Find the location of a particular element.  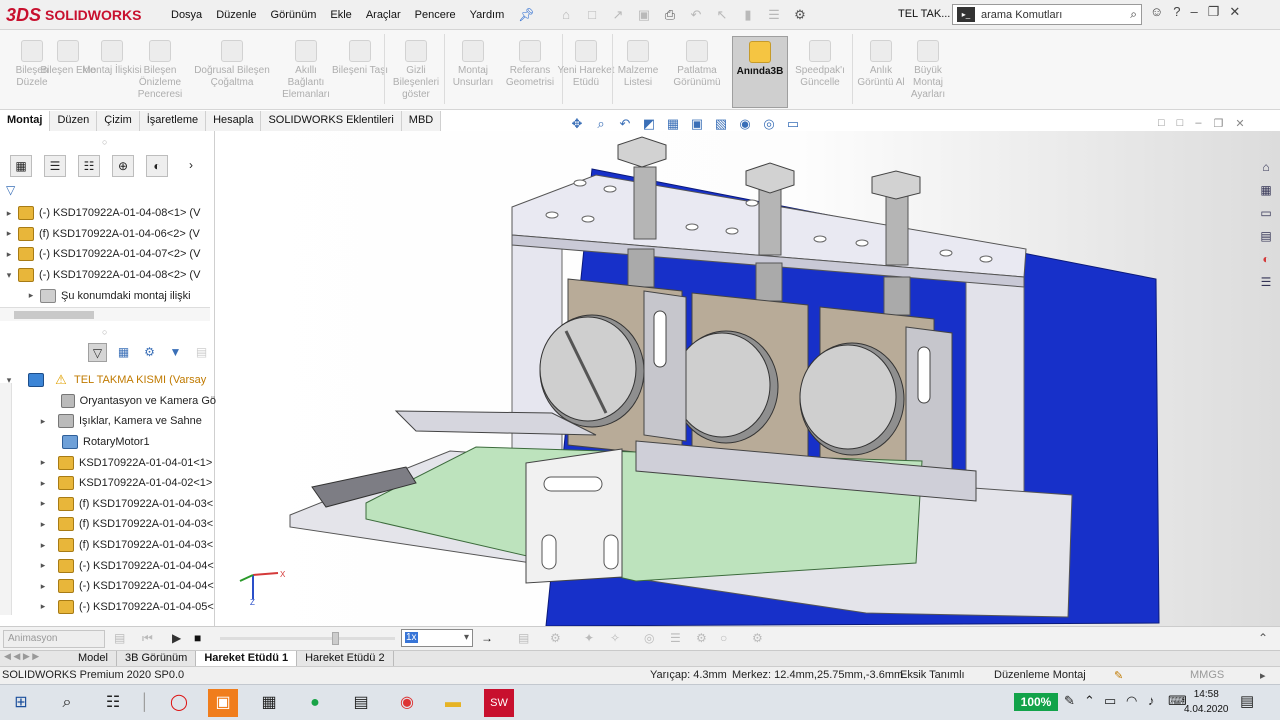

tree-row: ▸ Şu konumdaki montaj ilişki is located at coordinates (106, 295).